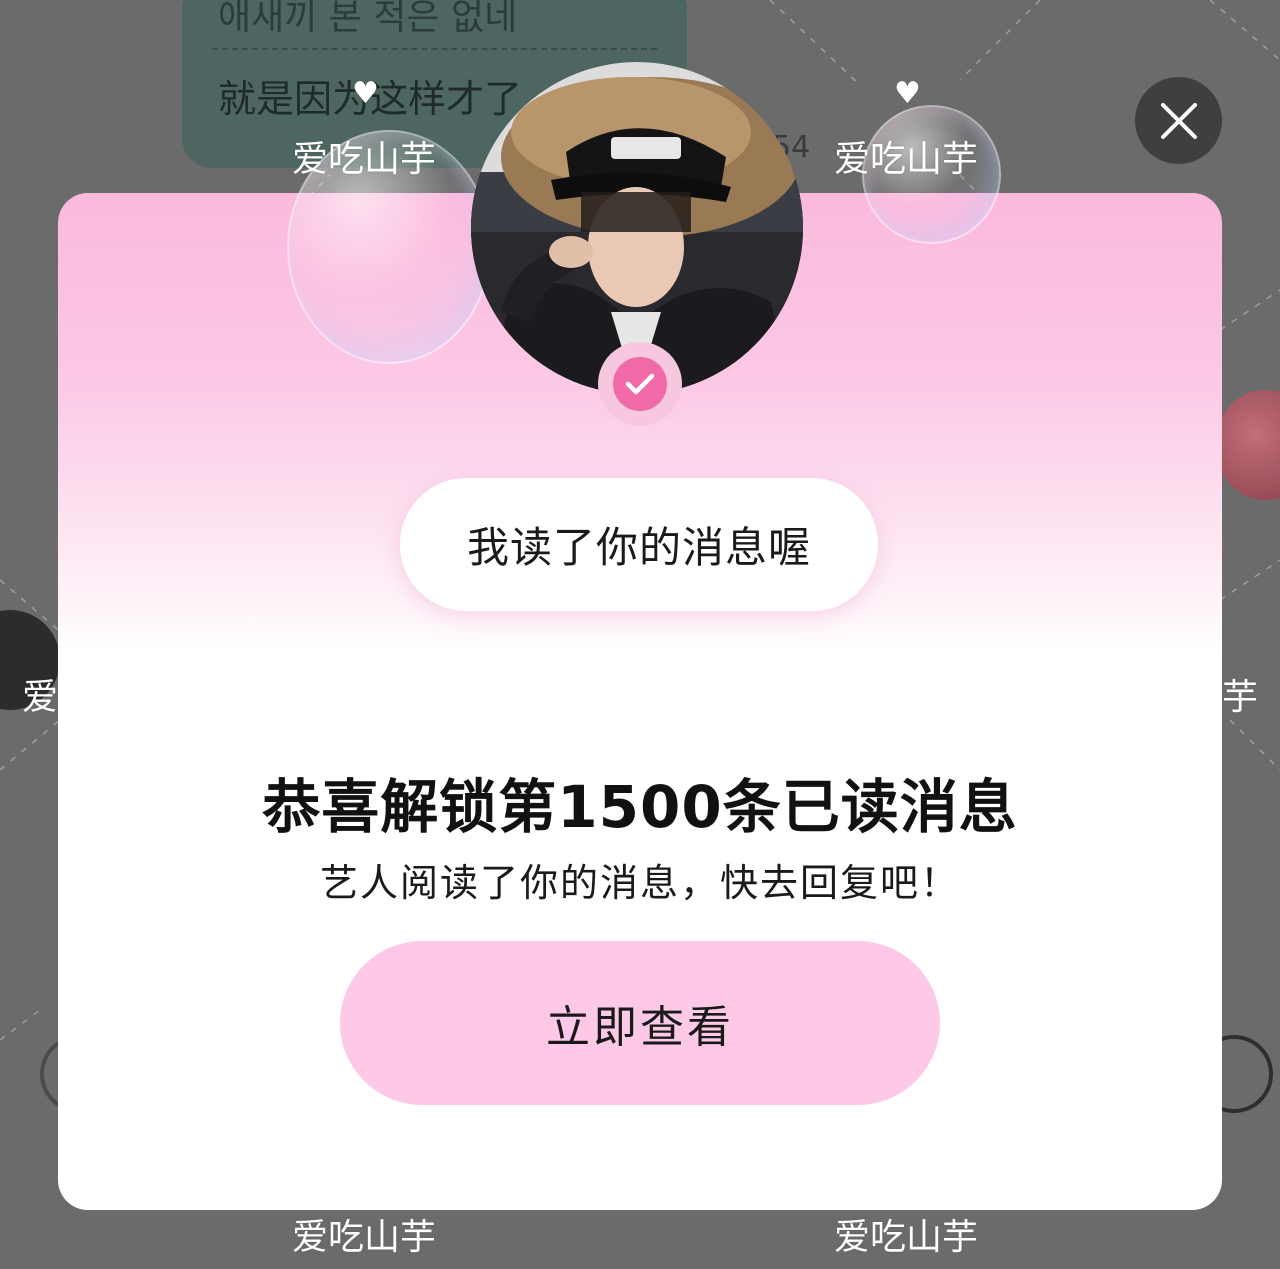 Image resolution: width=1280 pixels, height=1269 pixels. I want to click on check-icon, so click(640, 384).